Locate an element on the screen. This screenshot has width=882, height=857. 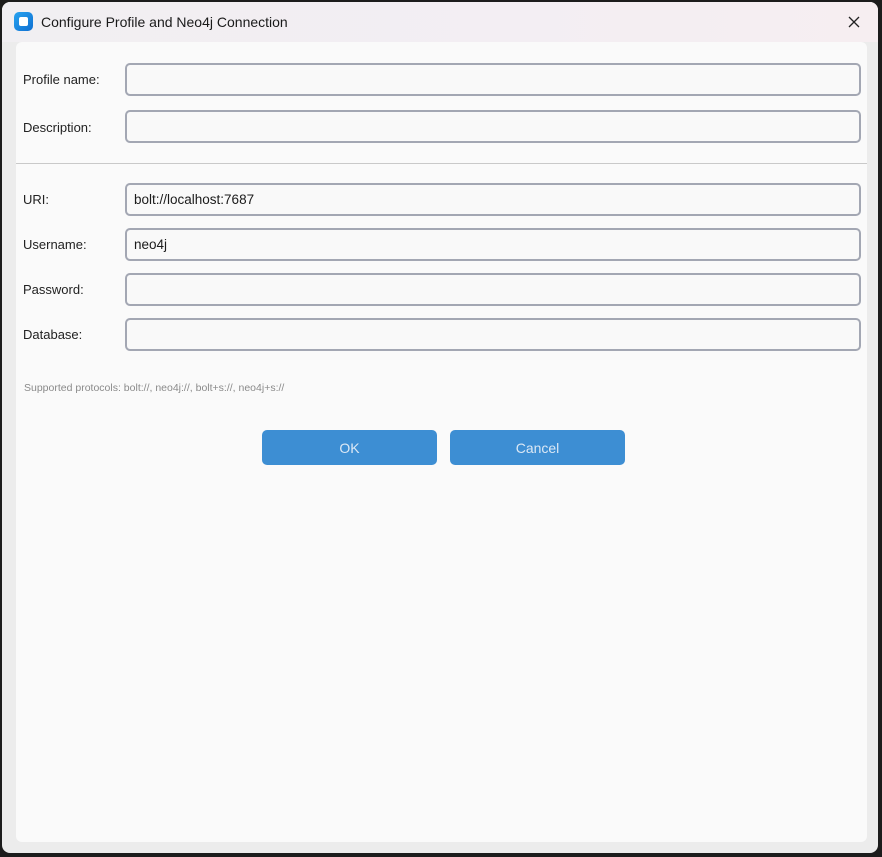
close-button is located at coordinates (855, 22).